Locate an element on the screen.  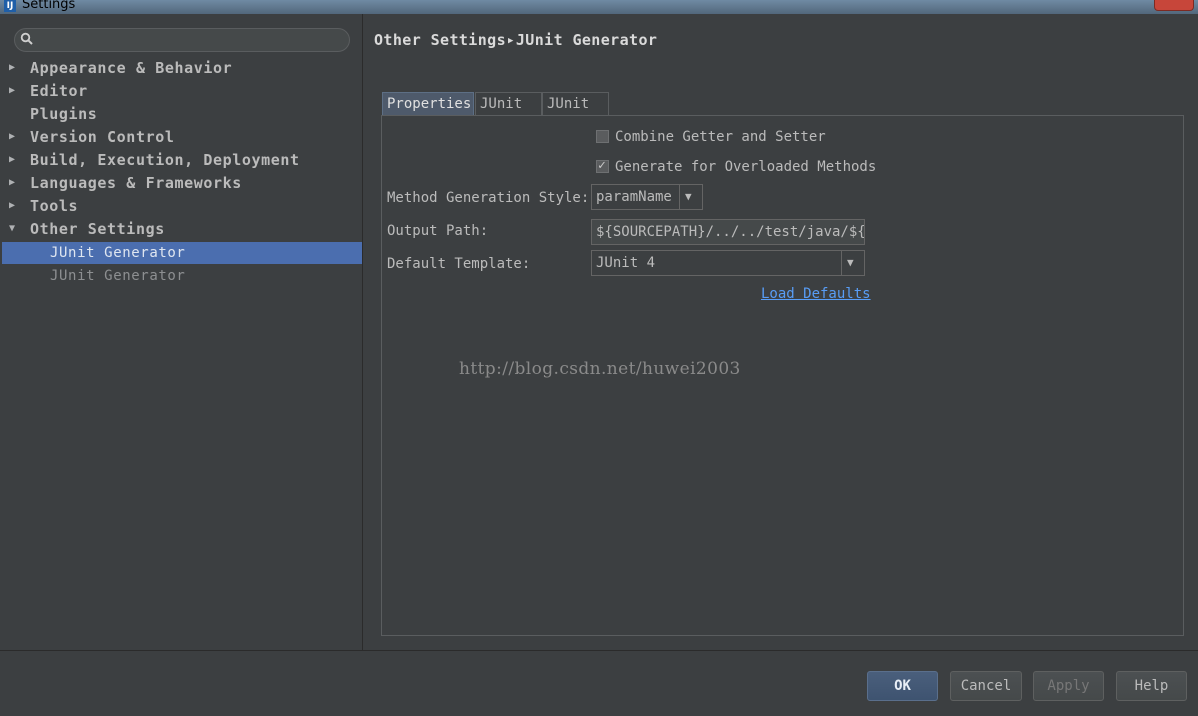
method-generation-style-label: Method Generation Style: is located at coordinates (488, 198).